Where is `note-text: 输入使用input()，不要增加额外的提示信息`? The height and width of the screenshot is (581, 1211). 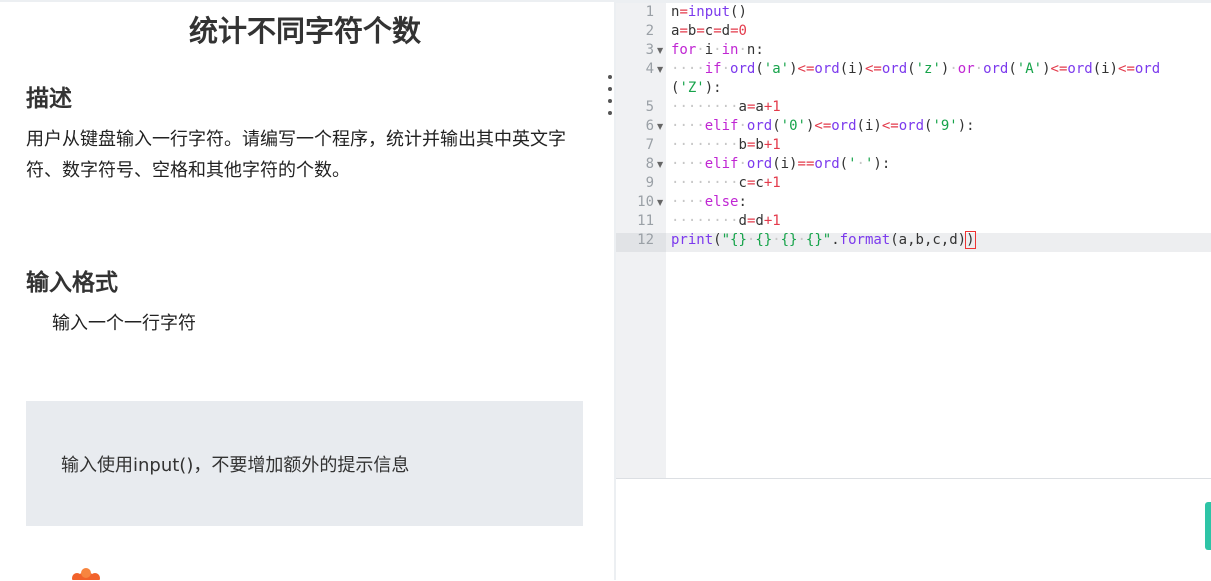
note-text: 输入使用input()，不要增加额外的提示信息 is located at coordinates (235, 465).